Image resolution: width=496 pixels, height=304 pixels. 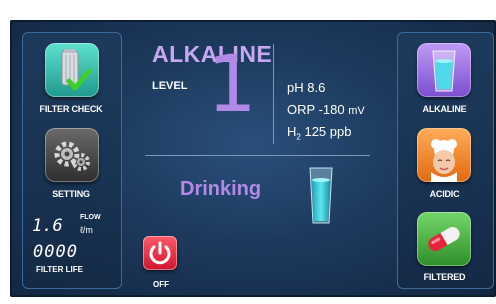 I want to click on filter-life-label: FILTER LIFE, so click(x=59, y=269).